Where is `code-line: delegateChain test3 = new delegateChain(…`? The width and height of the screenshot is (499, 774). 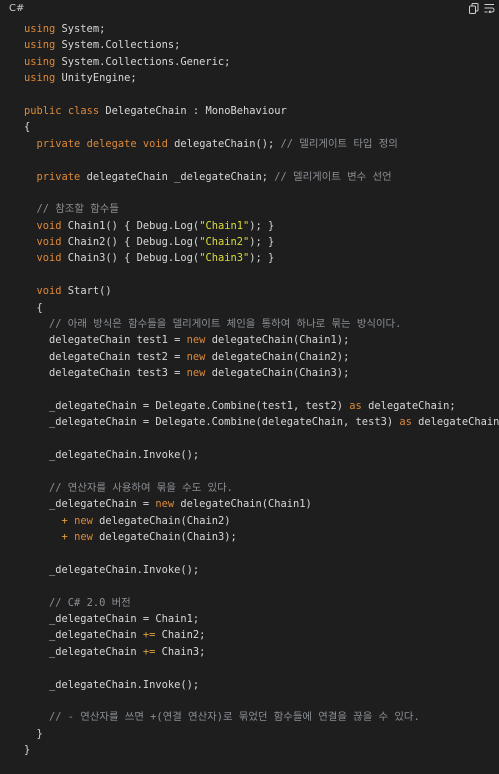 code-line: delegateChain test3 = new delegateChain(… is located at coordinates (261, 373).